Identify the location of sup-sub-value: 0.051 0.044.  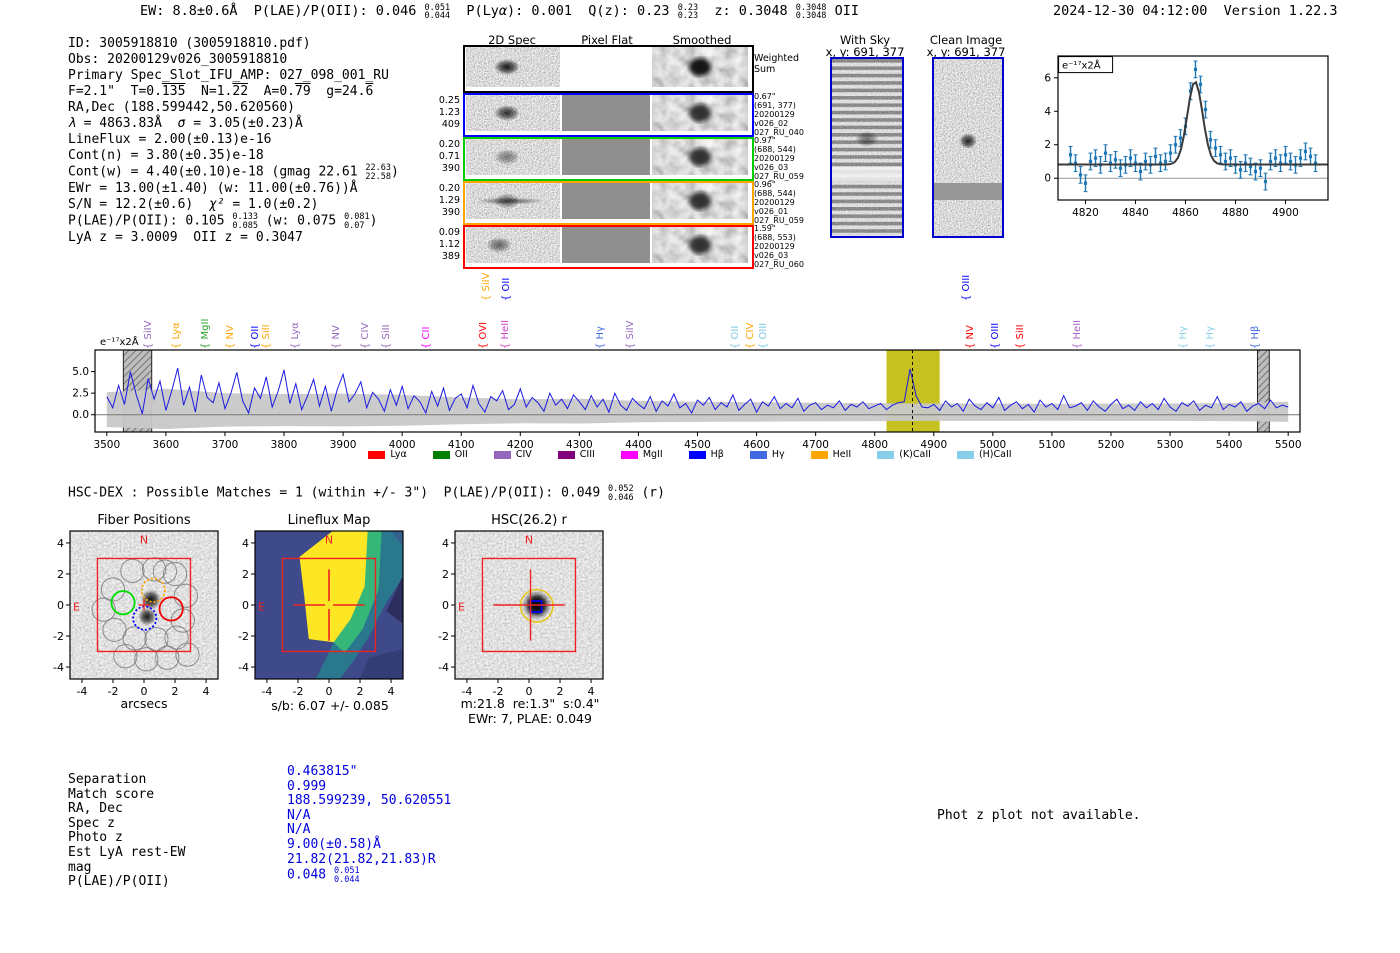
(437, 11).